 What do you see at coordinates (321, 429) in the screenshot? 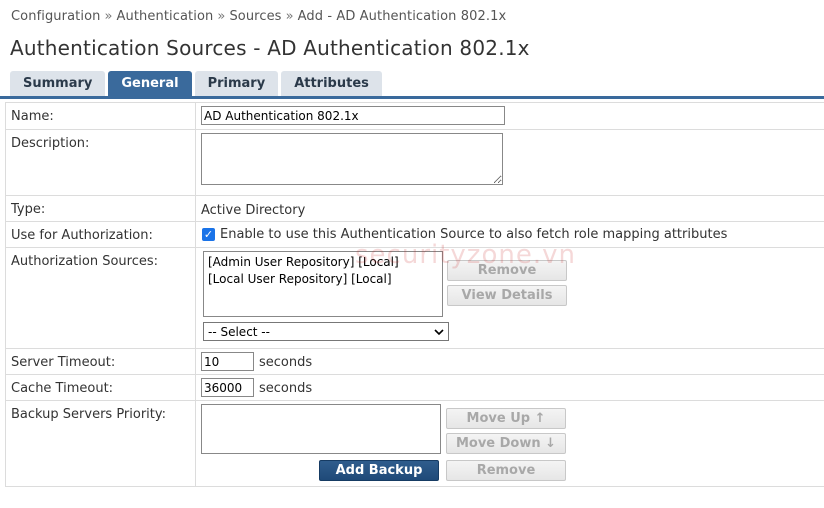
I see `backup-servers-list` at bounding box center [321, 429].